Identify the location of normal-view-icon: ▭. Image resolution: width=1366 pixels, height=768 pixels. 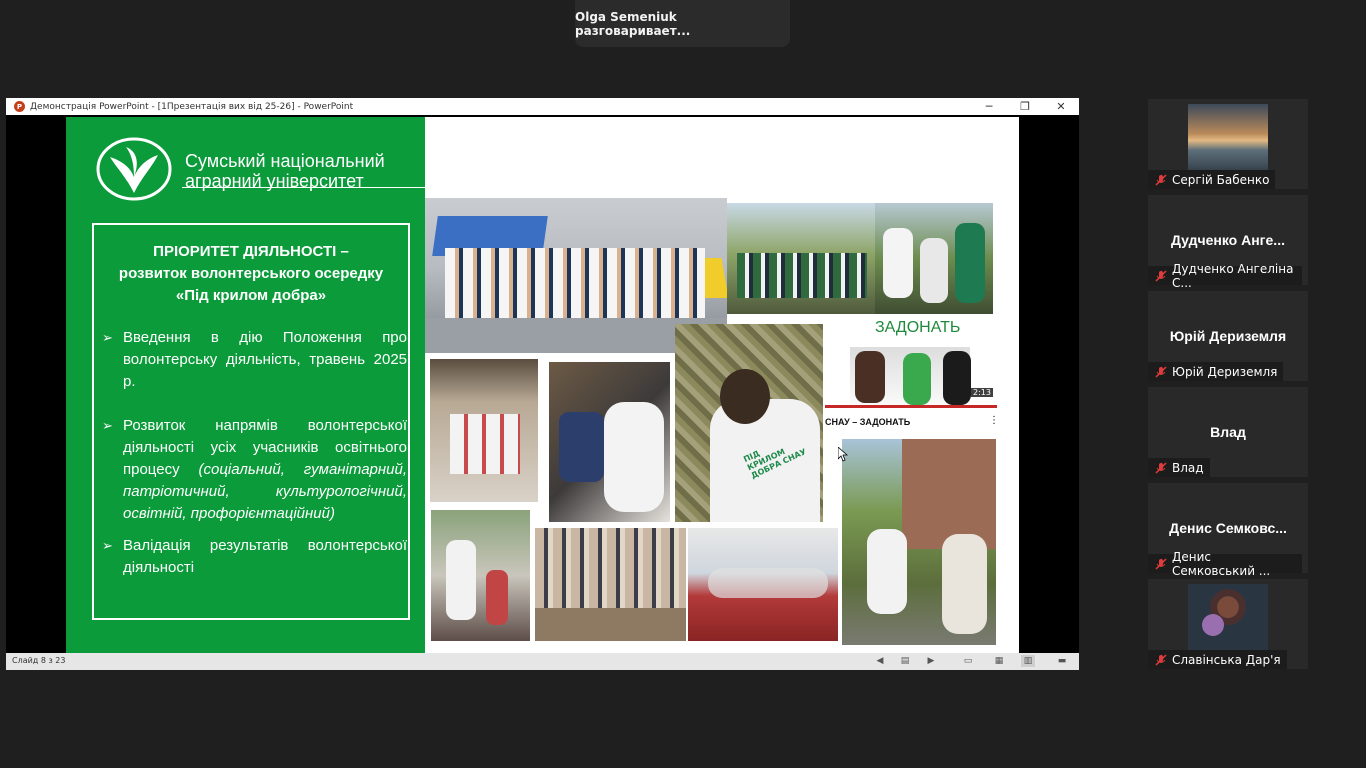
(968, 661).